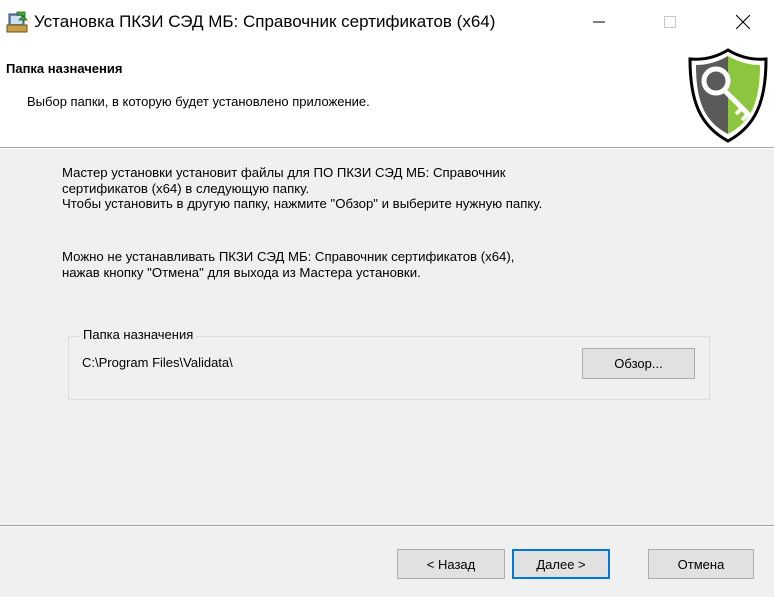  I want to click on next-button: Далее >, so click(561, 564).